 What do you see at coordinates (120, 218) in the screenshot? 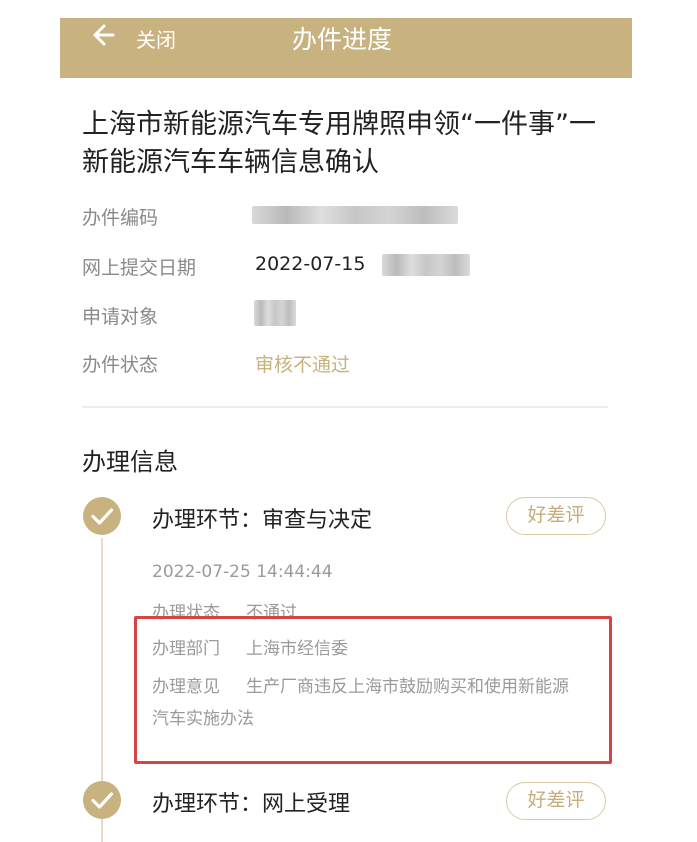
I see `case-code-label: 办件编码` at bounding box center [120, 218].